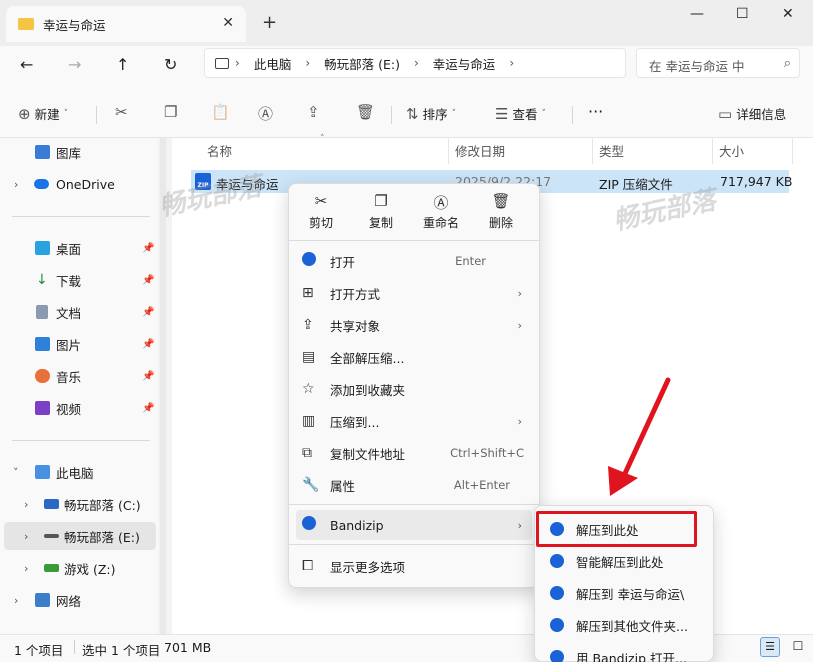 This screenshot has width=813, height=662. Describe the element at coordinates (69, 313) in the screenshot. I see `sidebar-item-label: 文档` at that location.